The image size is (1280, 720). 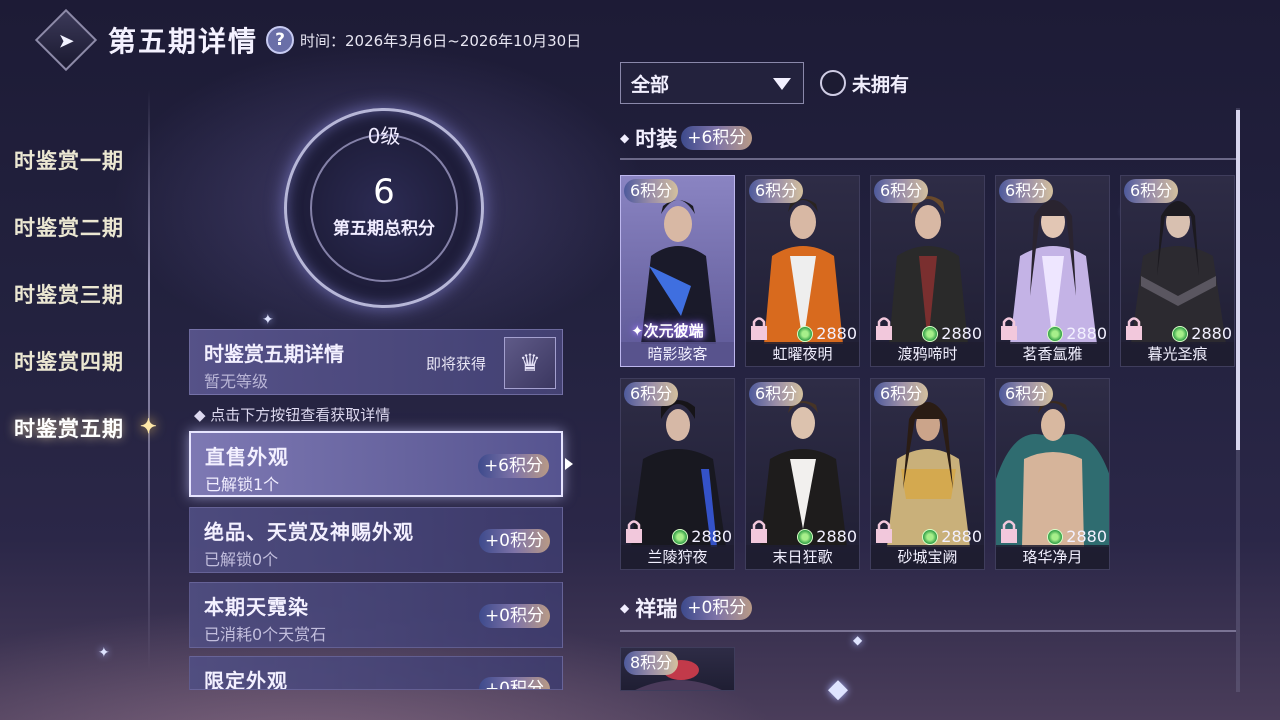 I want to click on scrollbar-thumb, so click(x=1238, y=280).